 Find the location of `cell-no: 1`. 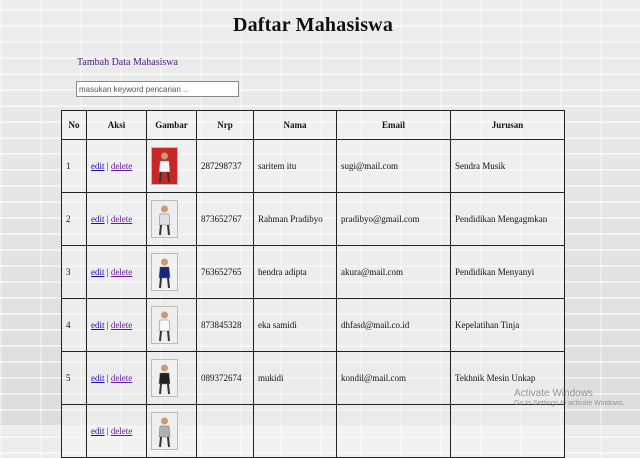

cell-no: 1 is located at coordinates (74, 166).